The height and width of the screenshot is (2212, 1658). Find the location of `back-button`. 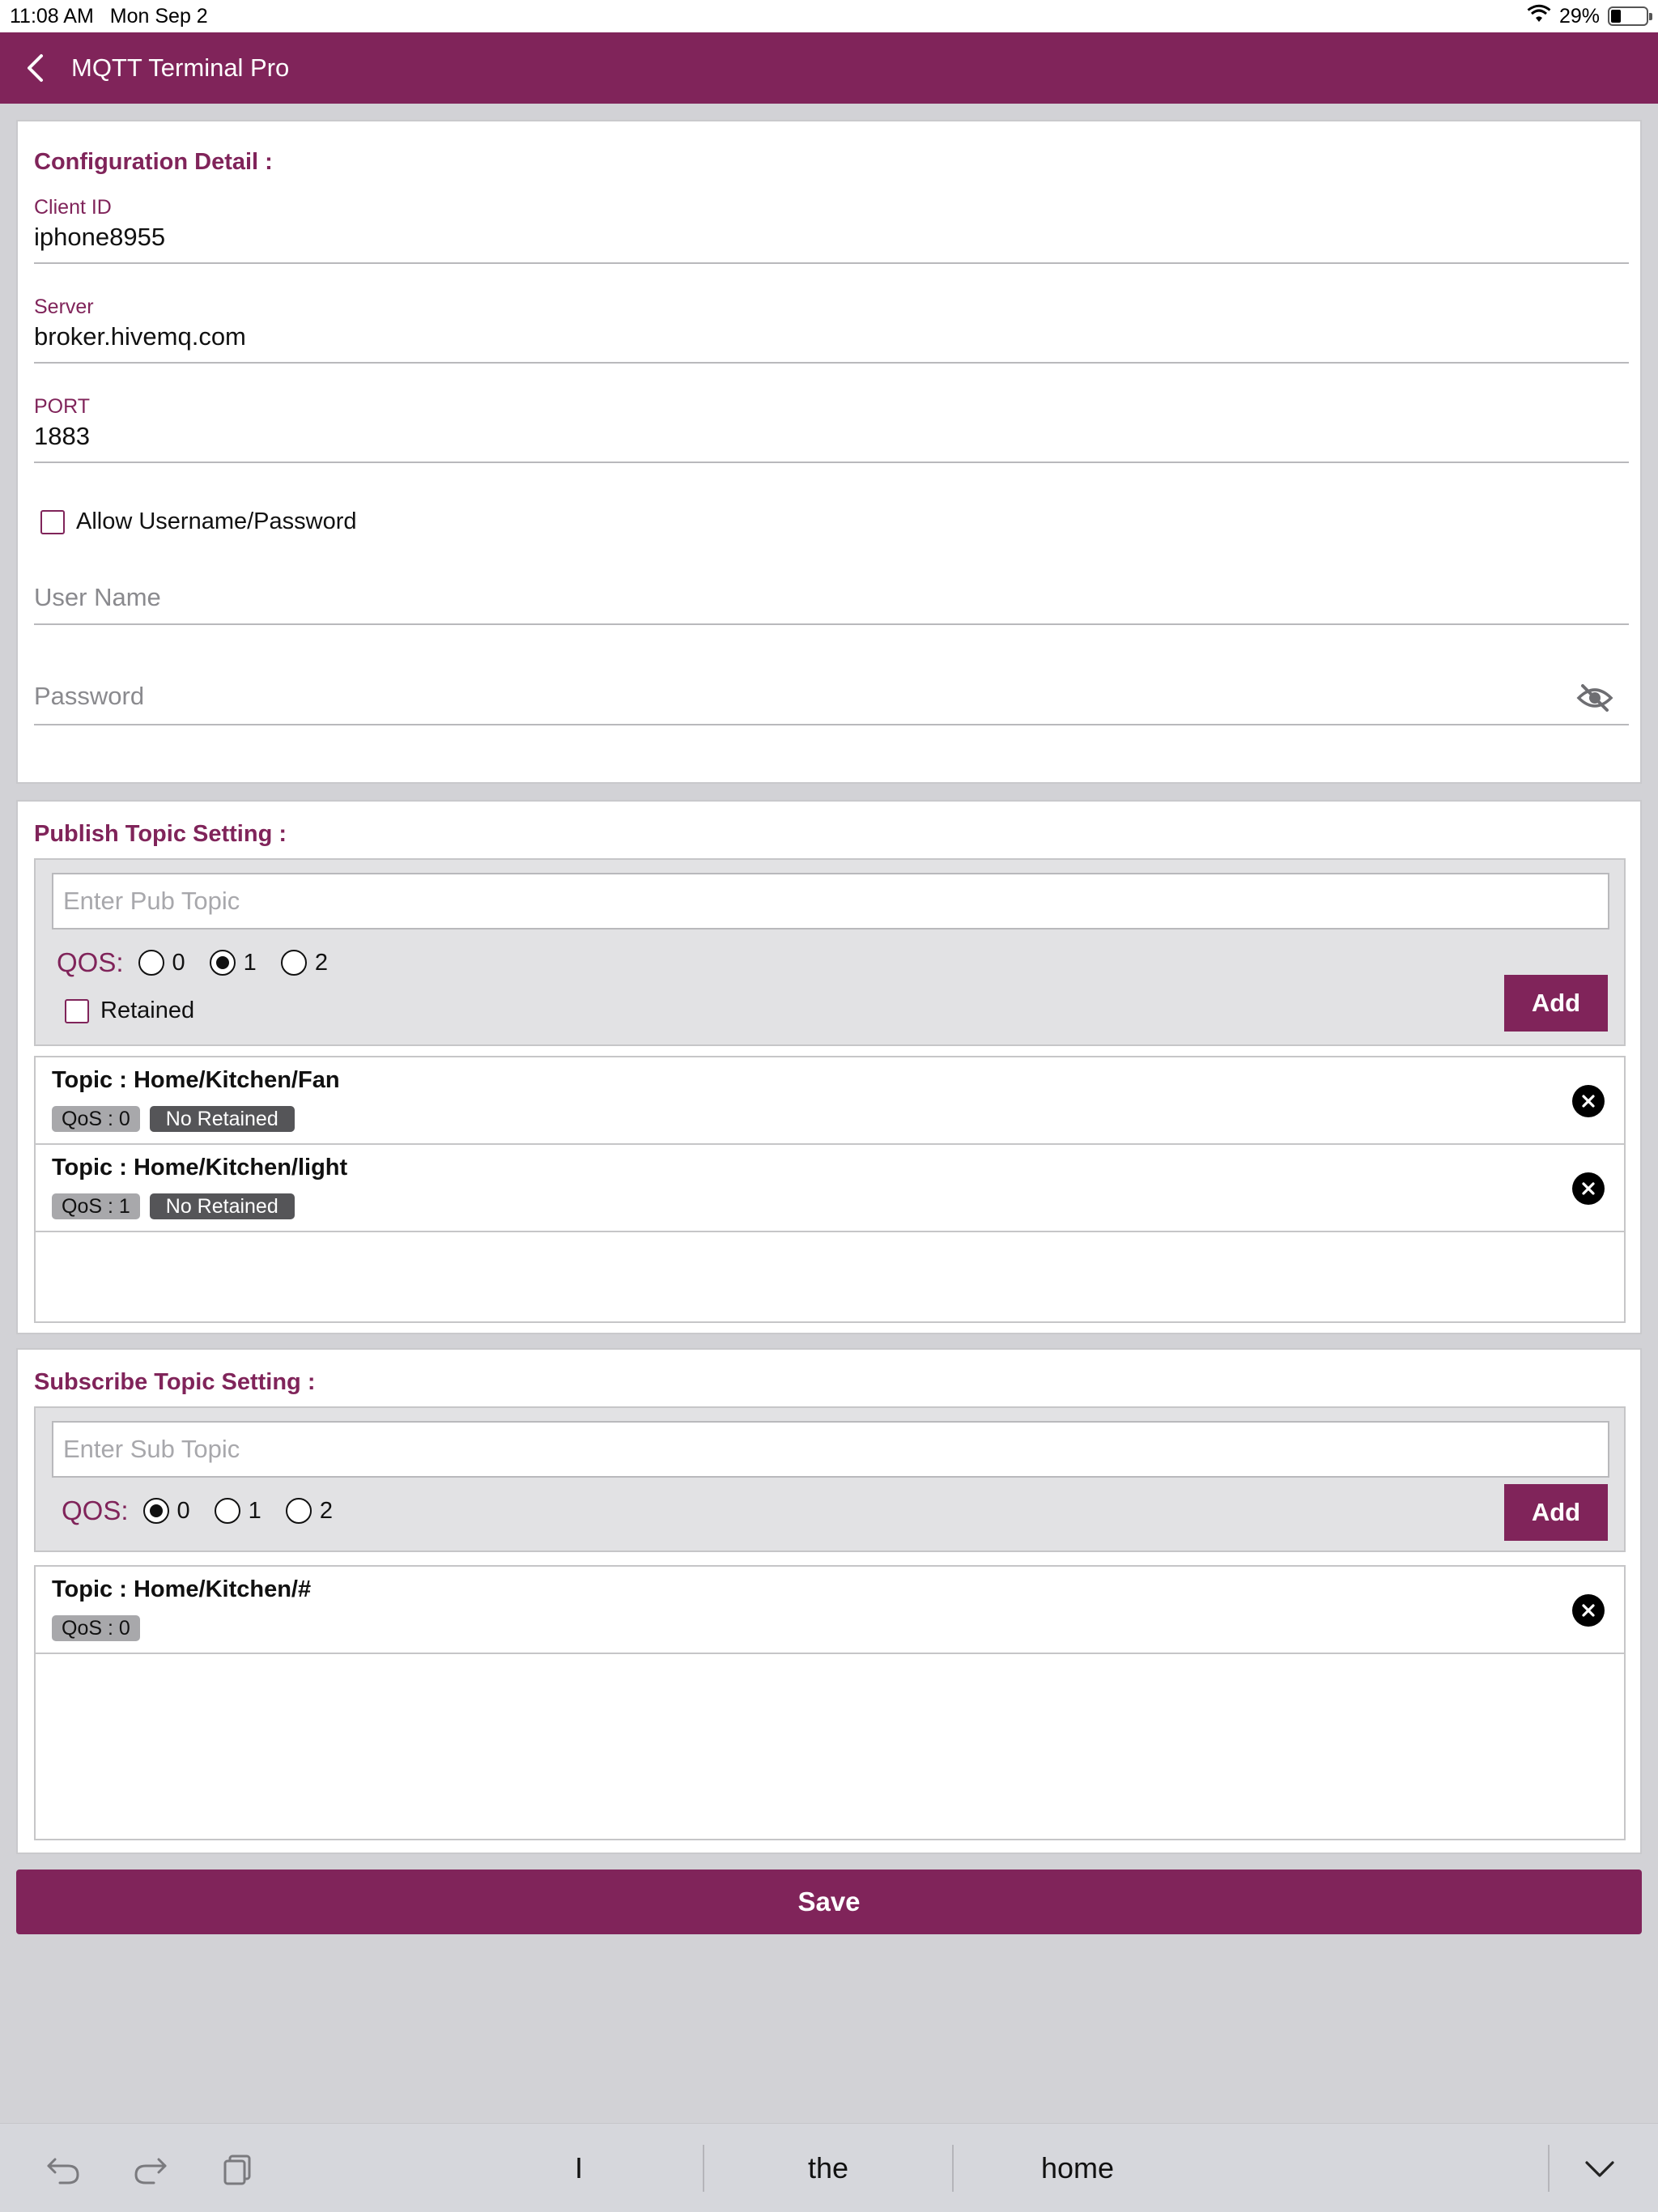

back-button is located at coordinates (34, 68).